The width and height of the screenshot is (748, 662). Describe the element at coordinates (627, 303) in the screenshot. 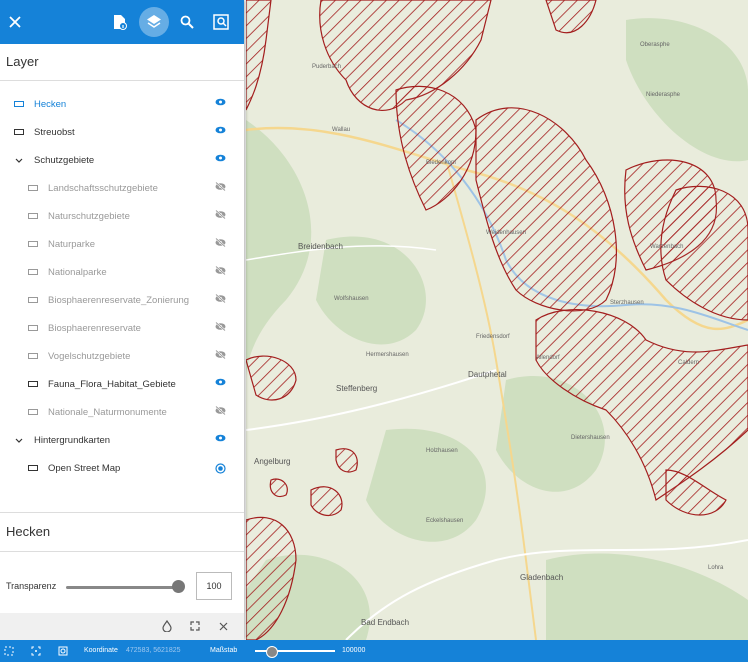

I see `map-label: Sterzhausen` at that location.